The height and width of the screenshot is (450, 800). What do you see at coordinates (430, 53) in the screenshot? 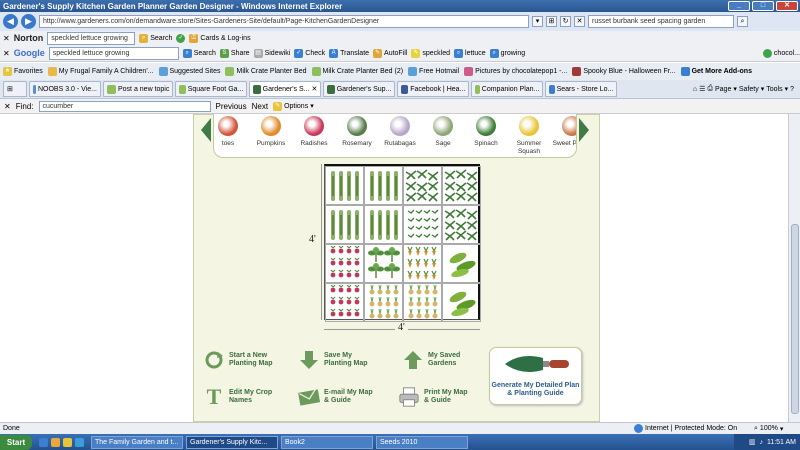
I see `highlight-speckled: ✎ speckled` at bounding box center [430, 53].